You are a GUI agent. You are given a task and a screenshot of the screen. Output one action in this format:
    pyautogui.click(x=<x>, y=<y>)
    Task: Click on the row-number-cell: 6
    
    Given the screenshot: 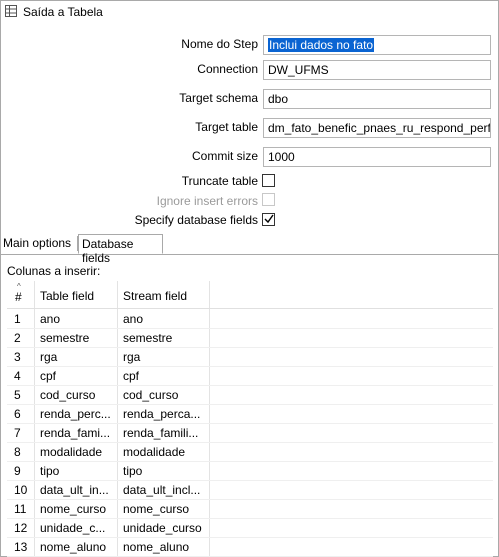 What is the action you would take?
    pyautogui.click(x=24, y=414)
    